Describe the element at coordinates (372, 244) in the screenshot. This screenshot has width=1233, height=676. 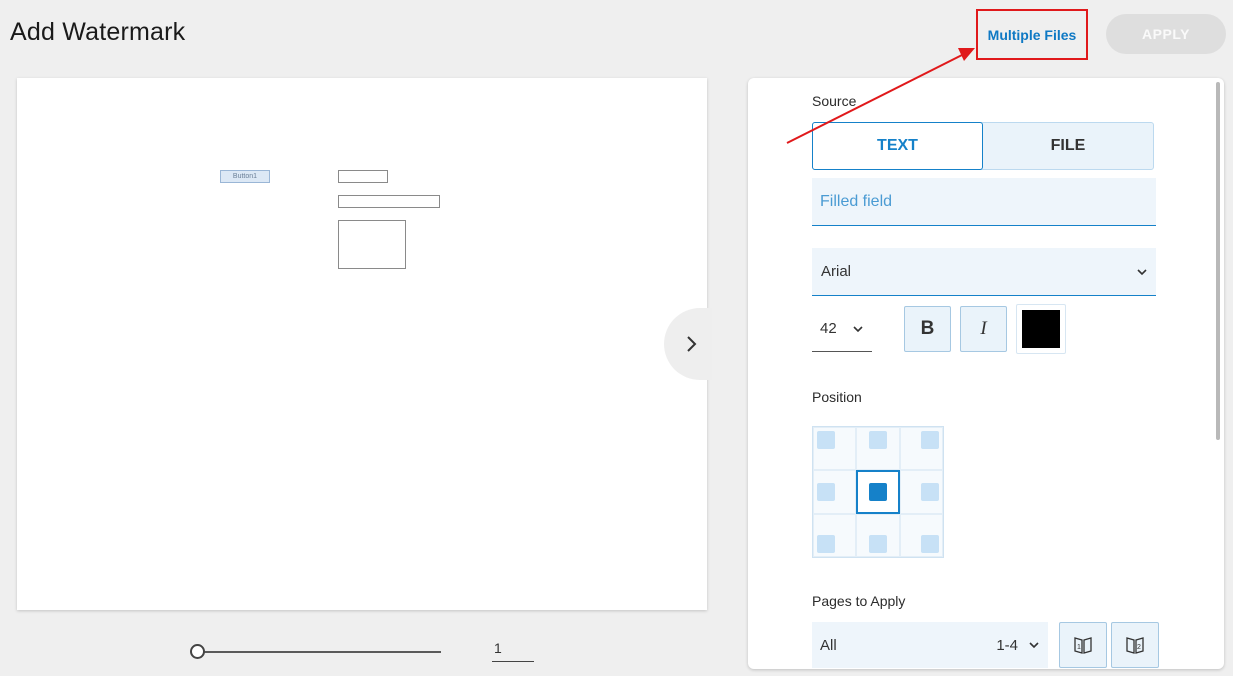
I see `preview-form-box` at that location.